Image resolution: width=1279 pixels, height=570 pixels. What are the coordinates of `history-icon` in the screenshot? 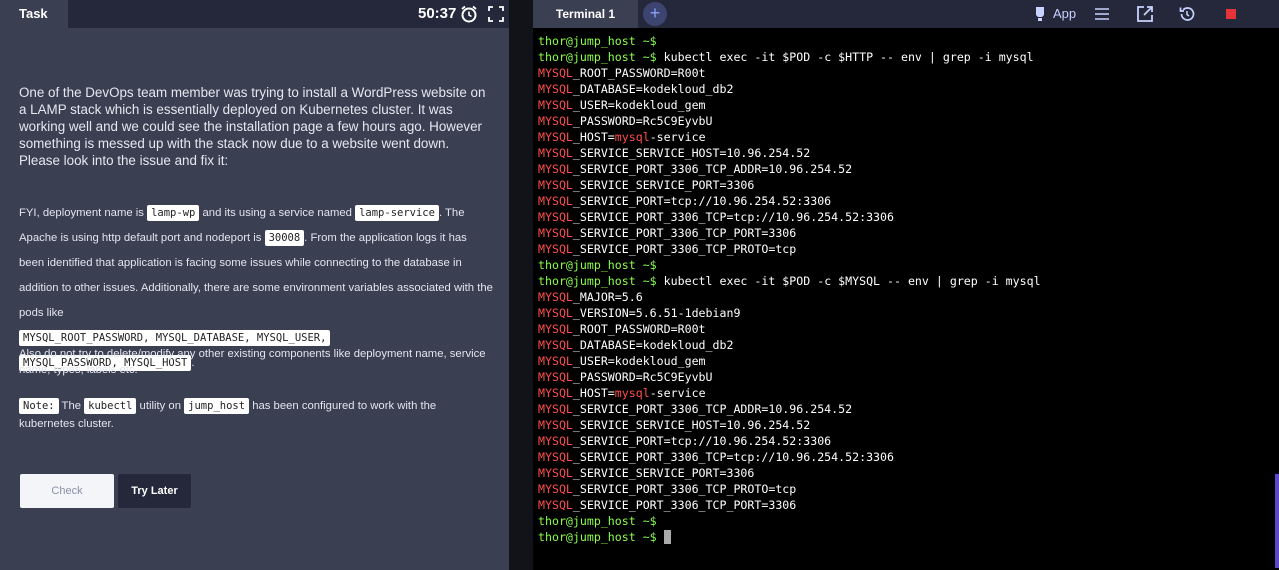 It's located at (1187, 14).